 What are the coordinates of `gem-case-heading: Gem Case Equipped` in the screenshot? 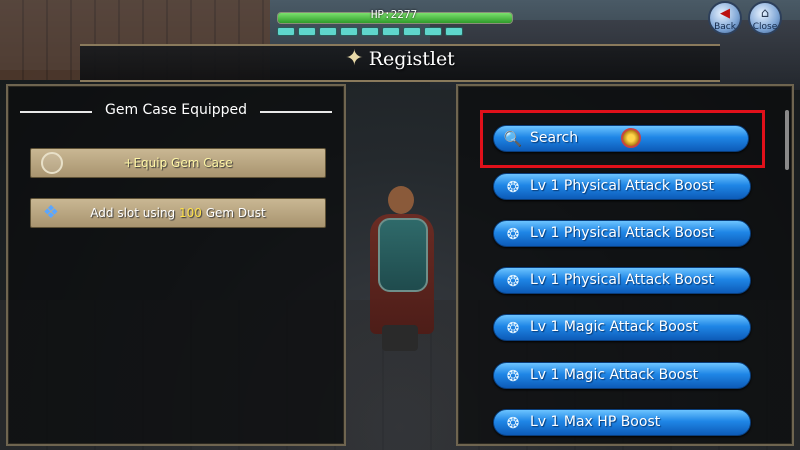 It's located at (176, 110).